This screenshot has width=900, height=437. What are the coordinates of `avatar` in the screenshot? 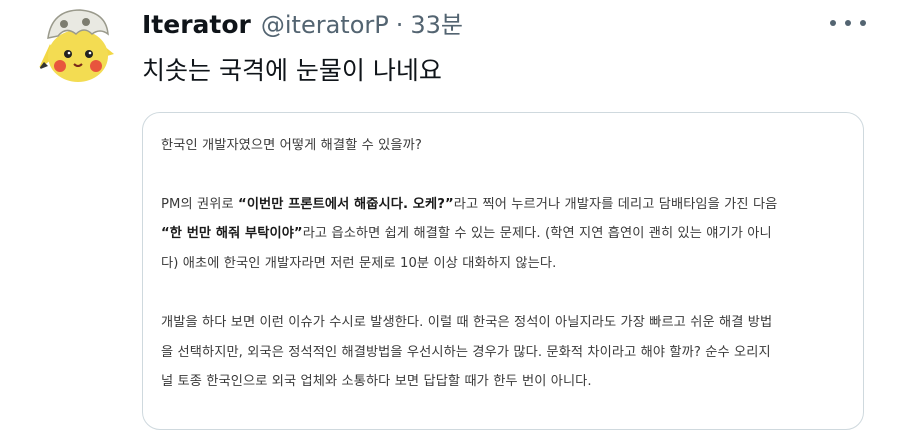 It's located at (76, 46).